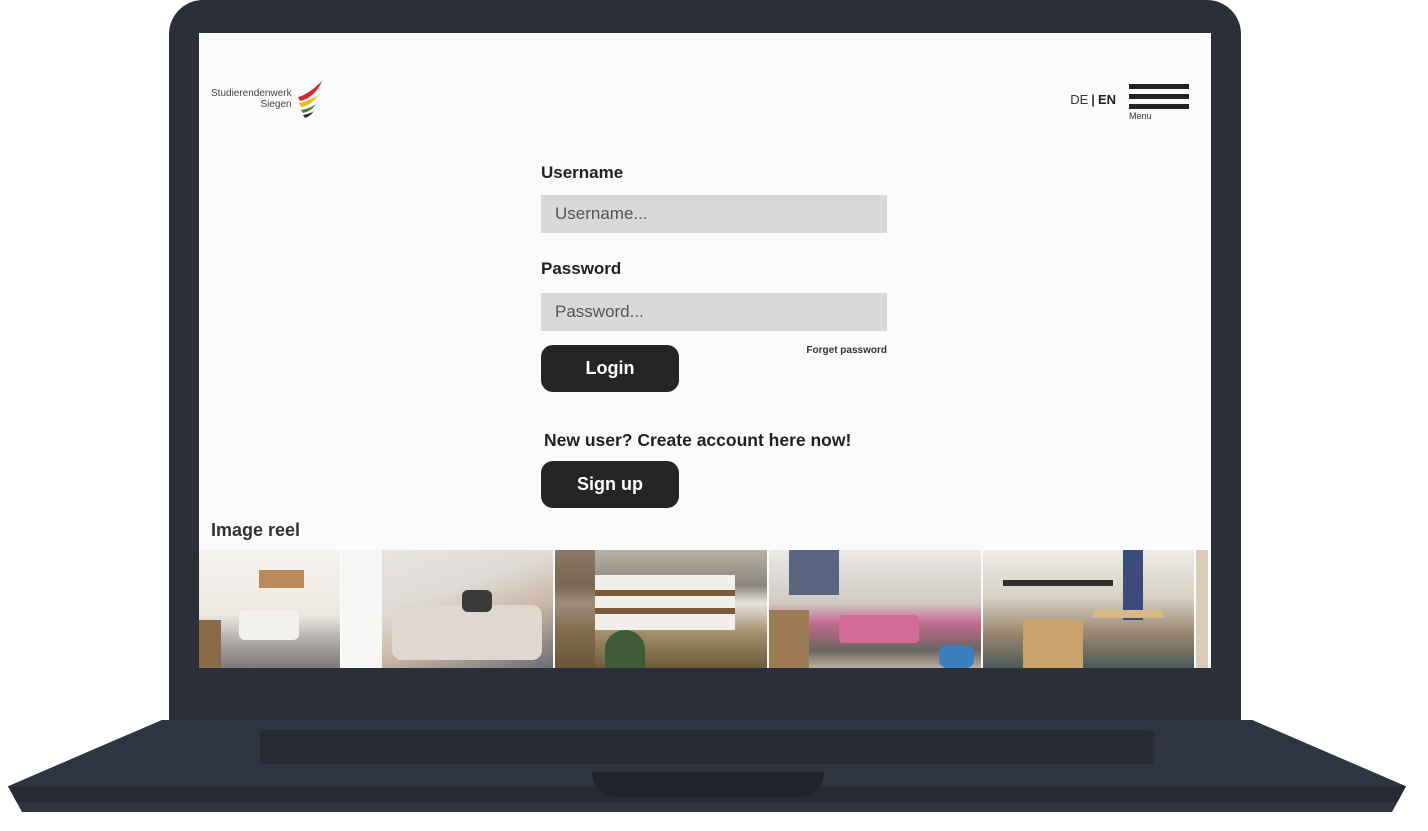 The height and width of the screenshot is (831, 1428). What do you see at coordinates (581, 268) in the screenshot?
I see `password-label: Password` at bounding box center [581, 268].